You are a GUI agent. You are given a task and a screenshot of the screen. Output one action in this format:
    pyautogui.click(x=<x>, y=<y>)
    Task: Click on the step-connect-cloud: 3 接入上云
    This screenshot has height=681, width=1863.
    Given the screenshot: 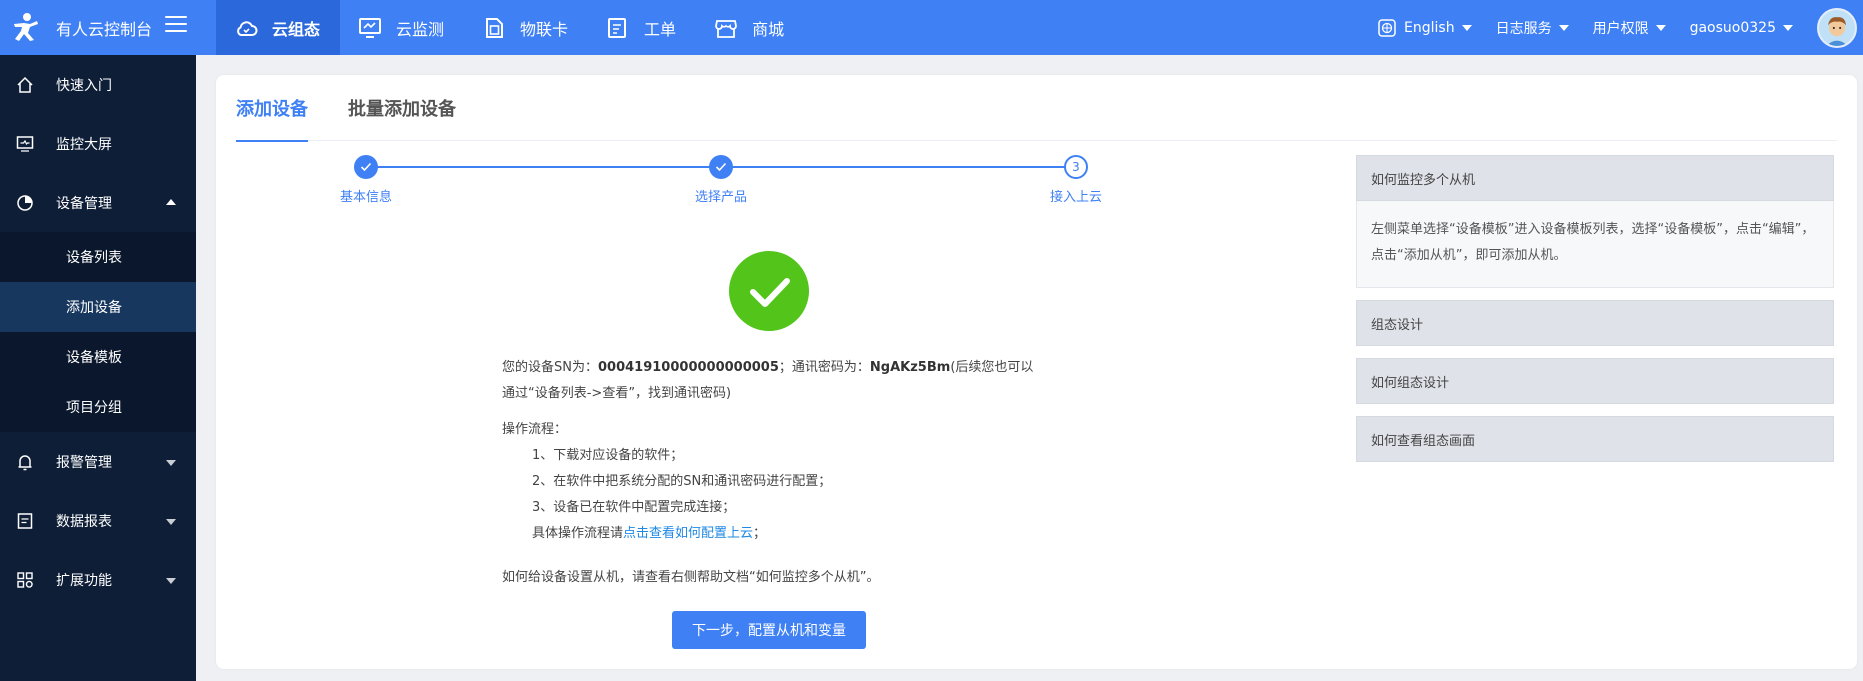 What is the action you would take?
    pyautogui.click(x=1076, y=180)
    